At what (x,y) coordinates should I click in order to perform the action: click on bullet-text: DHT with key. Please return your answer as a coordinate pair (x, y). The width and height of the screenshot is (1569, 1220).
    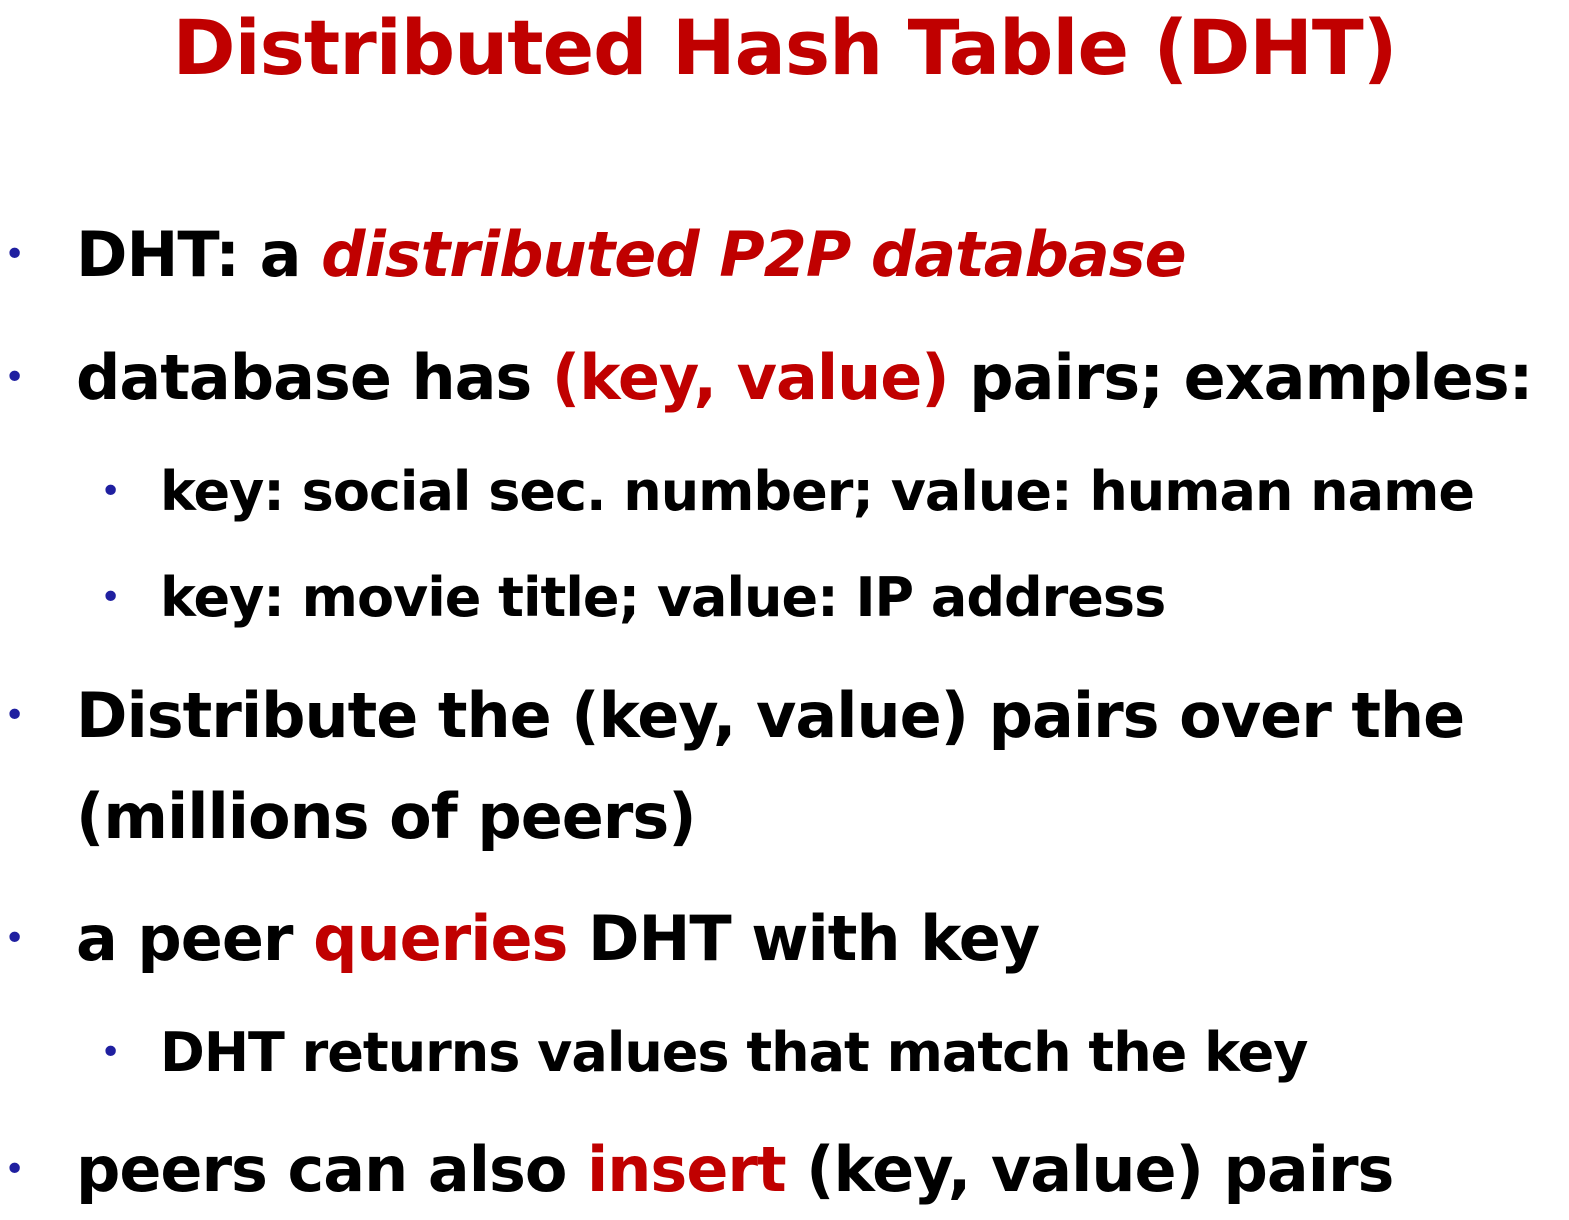
    Looking at the image, I should click on (803, 938).